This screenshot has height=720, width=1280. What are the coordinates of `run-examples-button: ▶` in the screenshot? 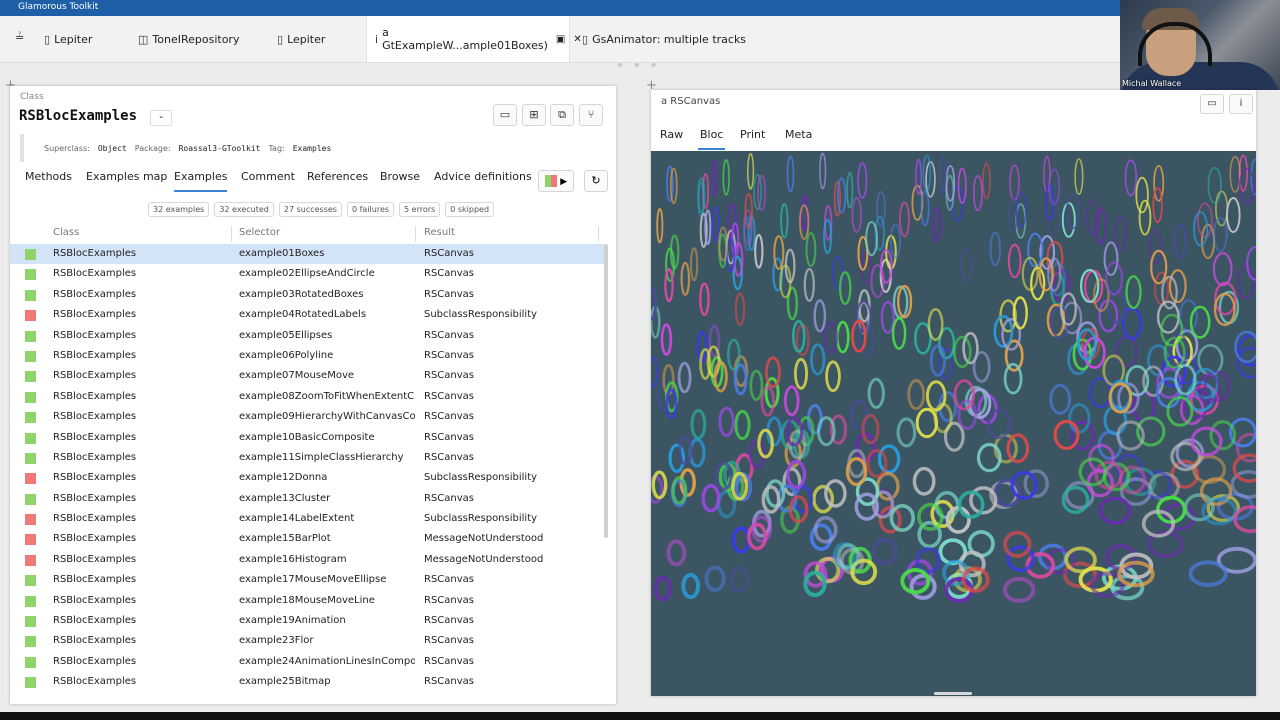 It's located at (556, 181).